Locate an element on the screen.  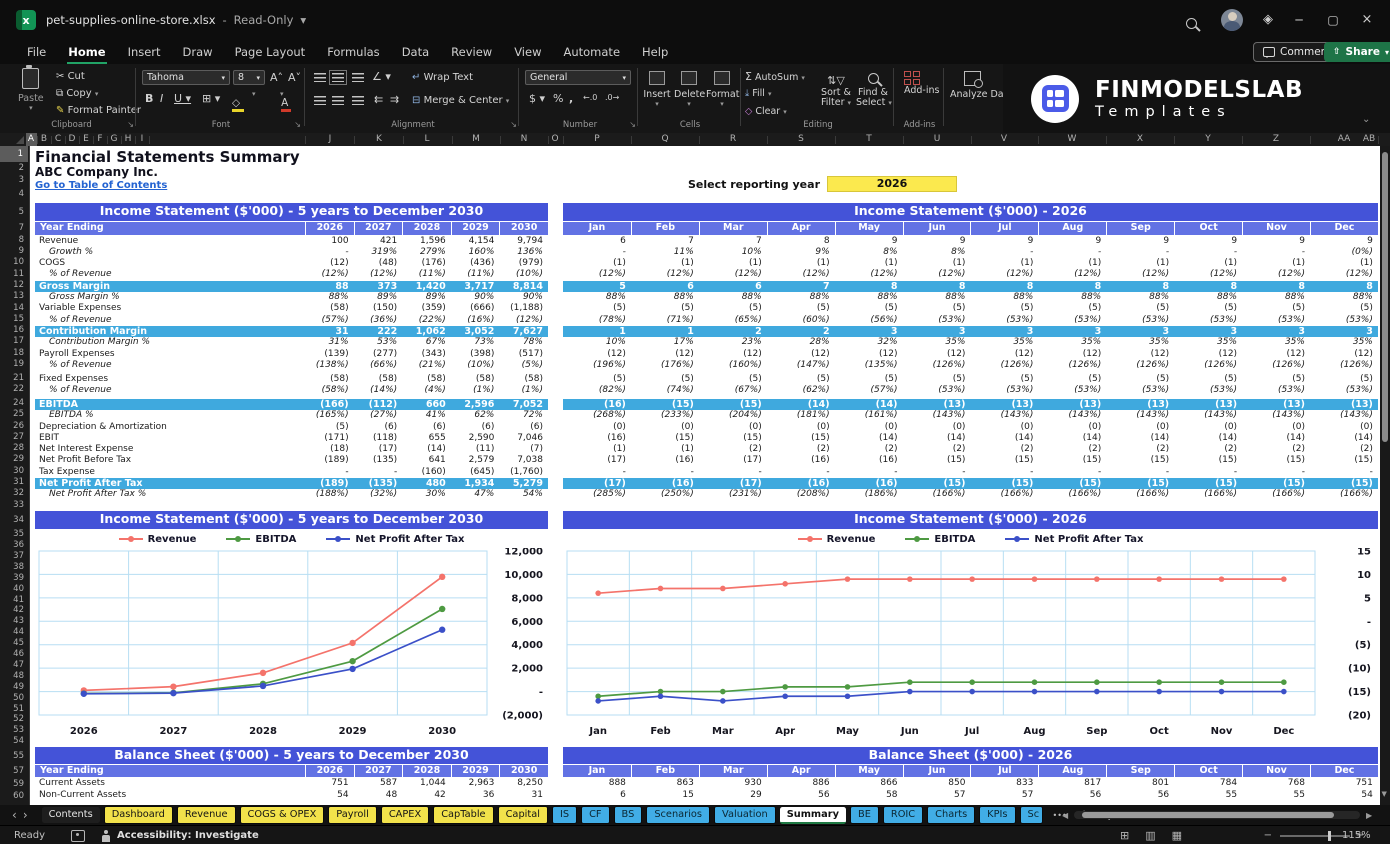
row-header: 60 is located at coordinates (18, 796).